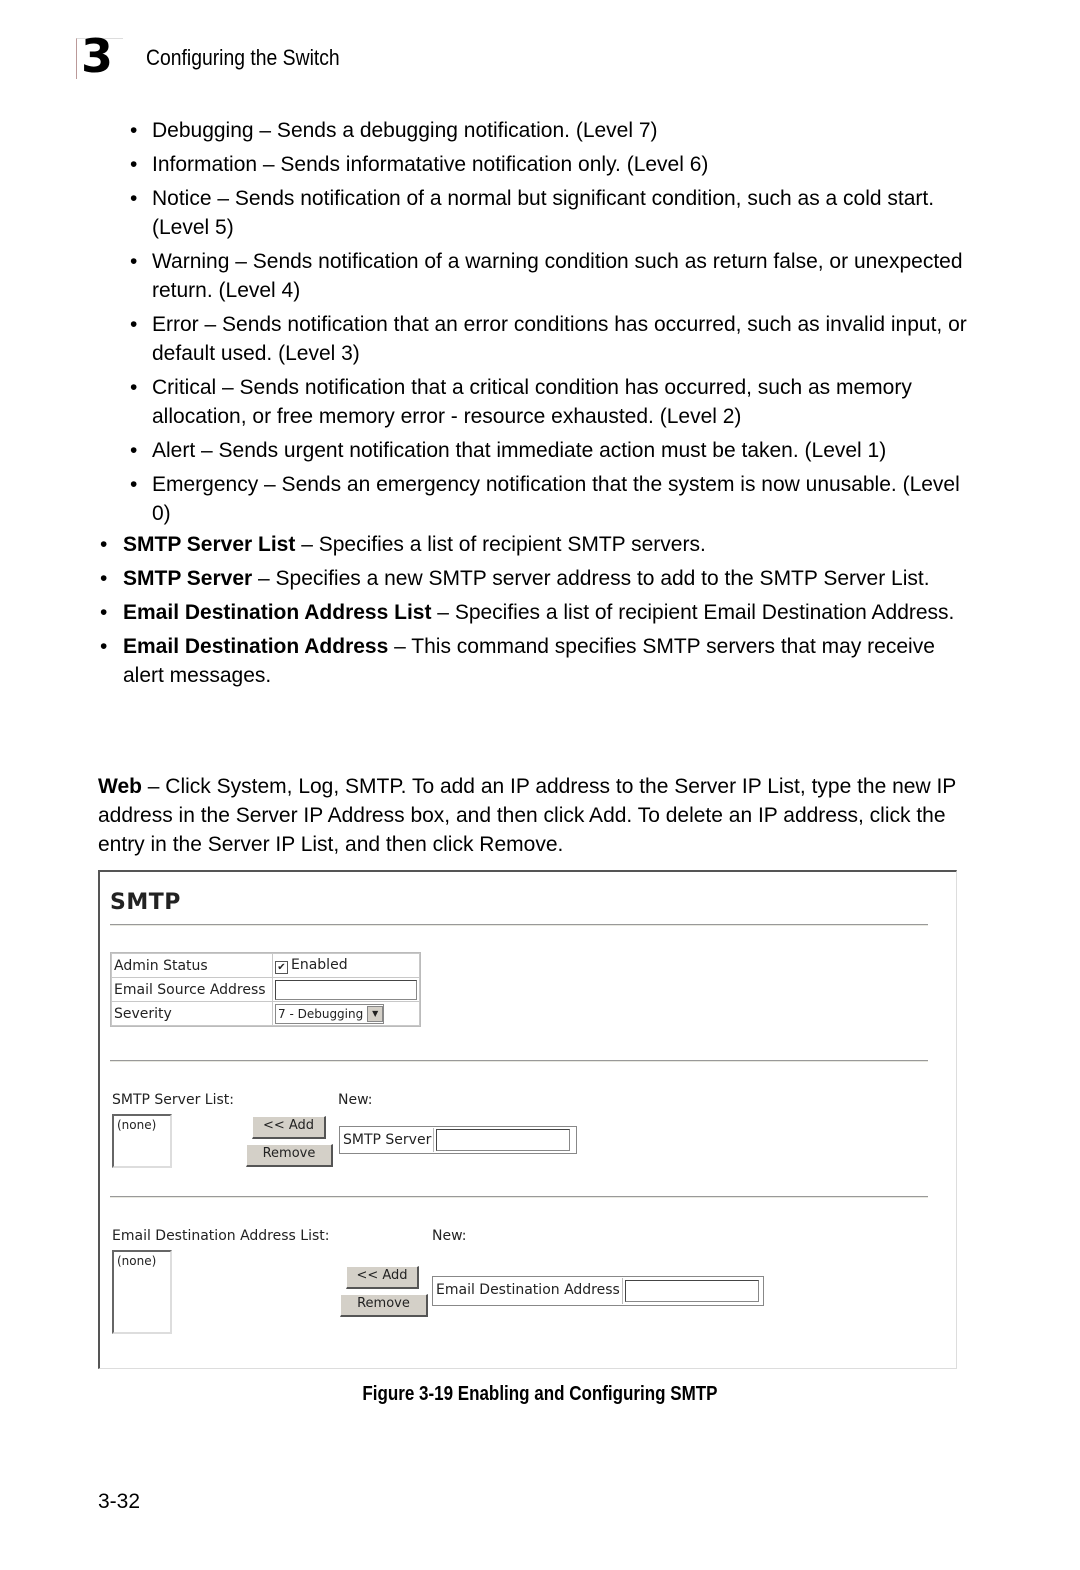 This screenshot has width=1080, height=1570. Describe the element at coordinates (388, 1140) in the screenshot. I see `smtp-server-field-label: SMTP Server` at that location.